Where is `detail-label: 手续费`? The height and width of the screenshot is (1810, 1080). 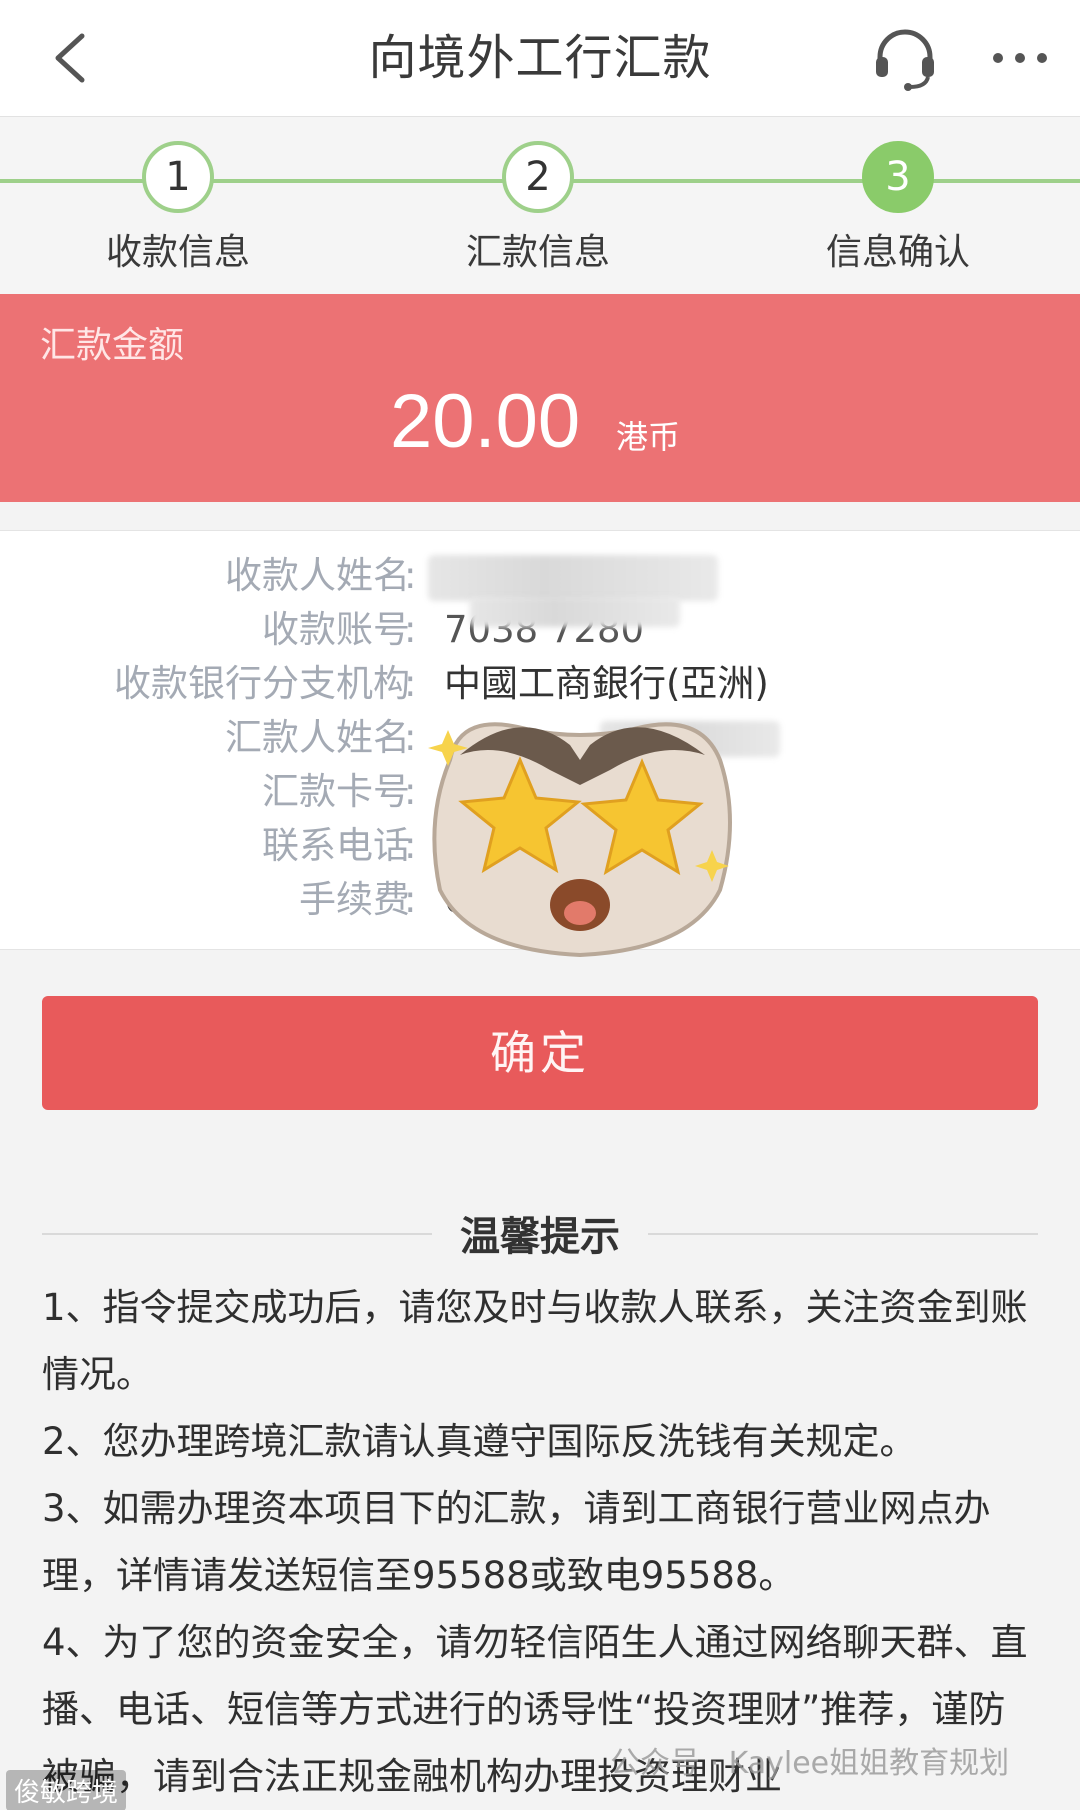
detail-label: 手续费 is located at coordinates (354, 899).